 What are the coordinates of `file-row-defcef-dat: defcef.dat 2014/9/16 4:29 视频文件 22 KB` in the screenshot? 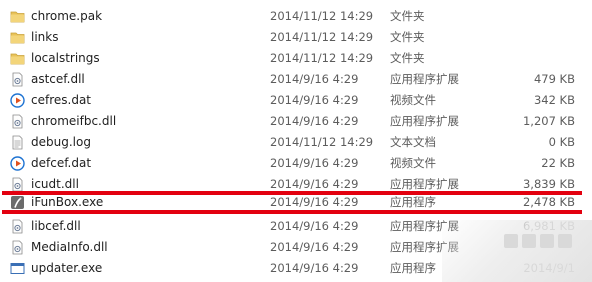 It's located at (296, 163).